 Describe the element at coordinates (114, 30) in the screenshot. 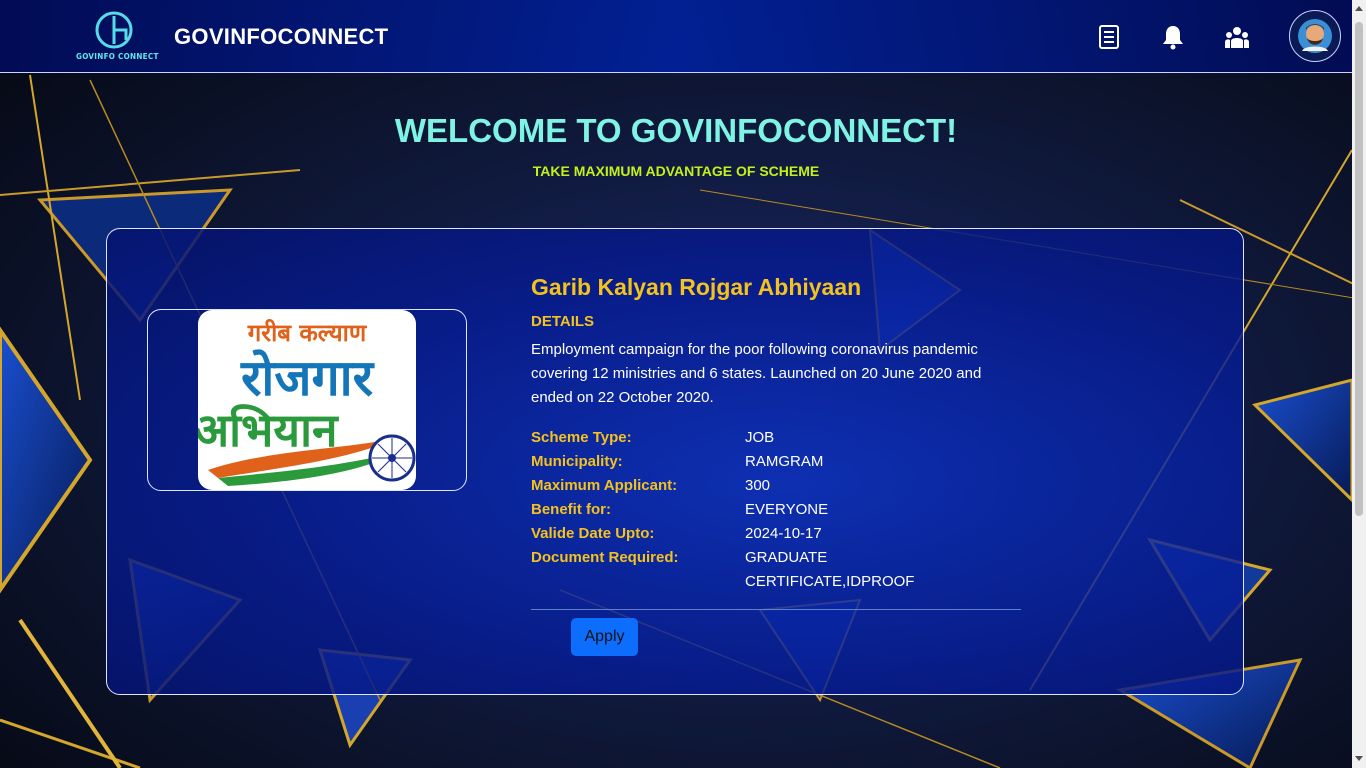

I see `logo-g-icon` at that location.